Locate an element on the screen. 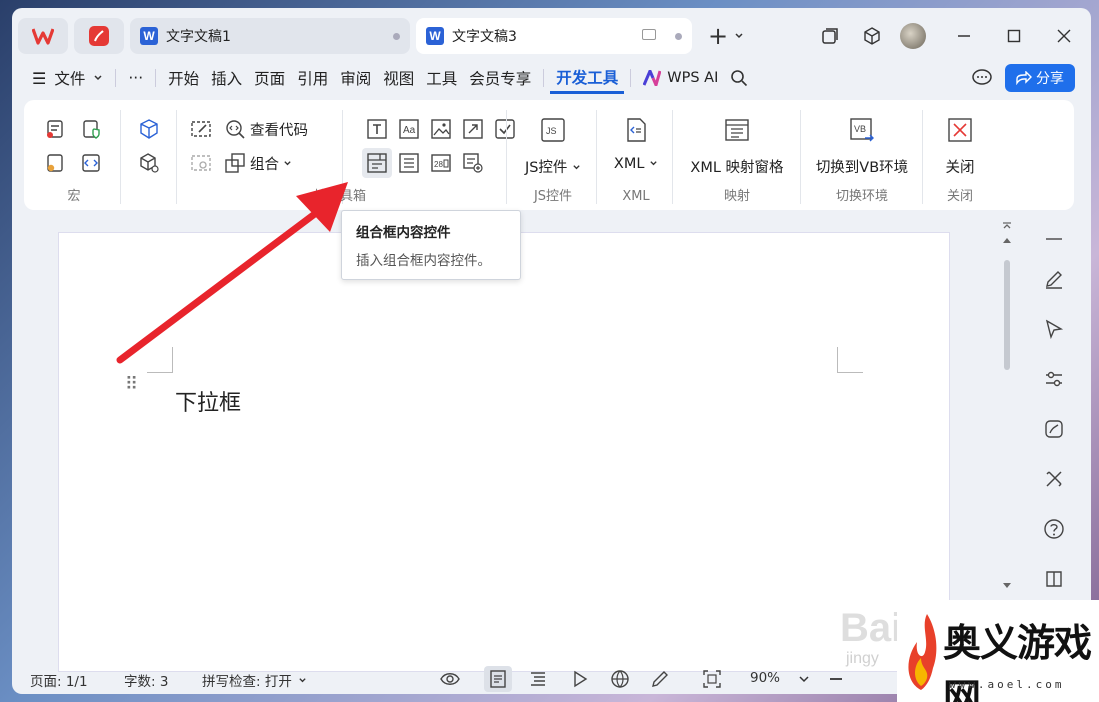  dropdown-list-control-button is located at coordinates (409, 163).